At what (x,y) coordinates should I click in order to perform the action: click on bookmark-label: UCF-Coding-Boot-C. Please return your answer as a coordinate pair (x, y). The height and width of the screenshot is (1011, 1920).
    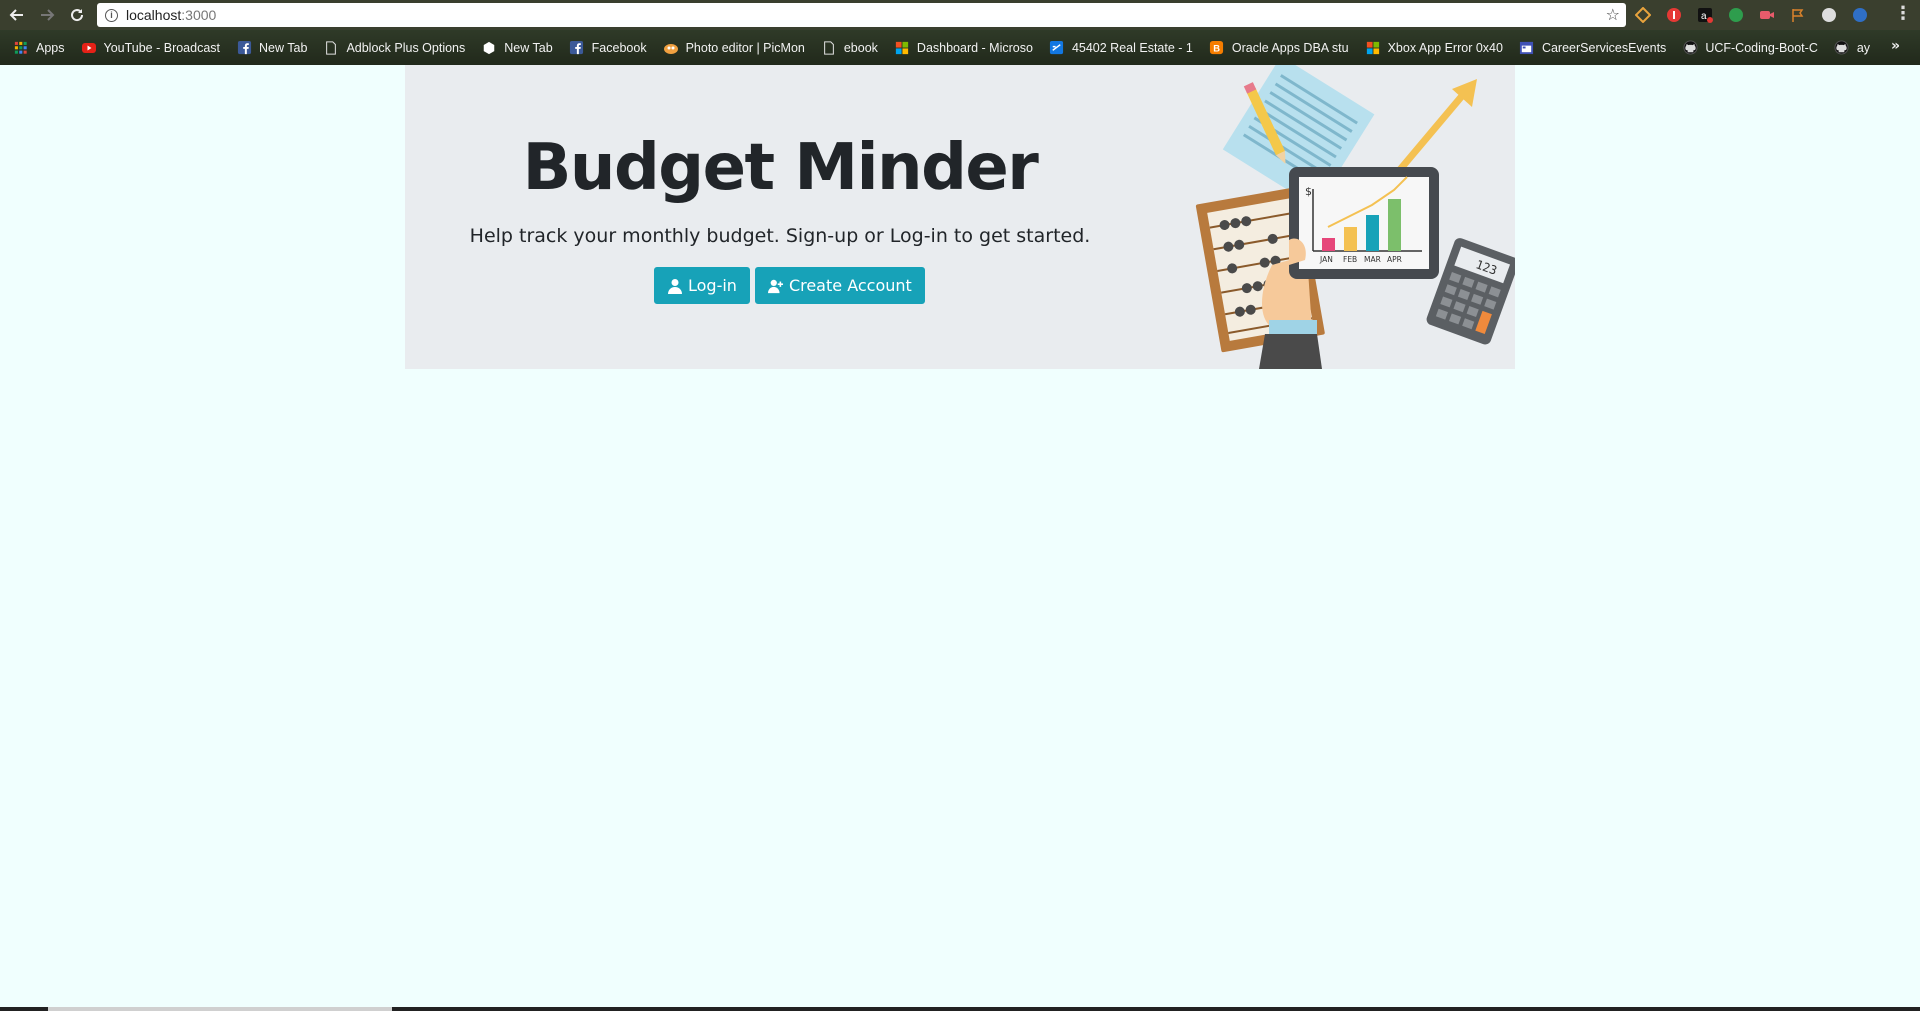
    Looking at the image, I should click on (1761, 47).